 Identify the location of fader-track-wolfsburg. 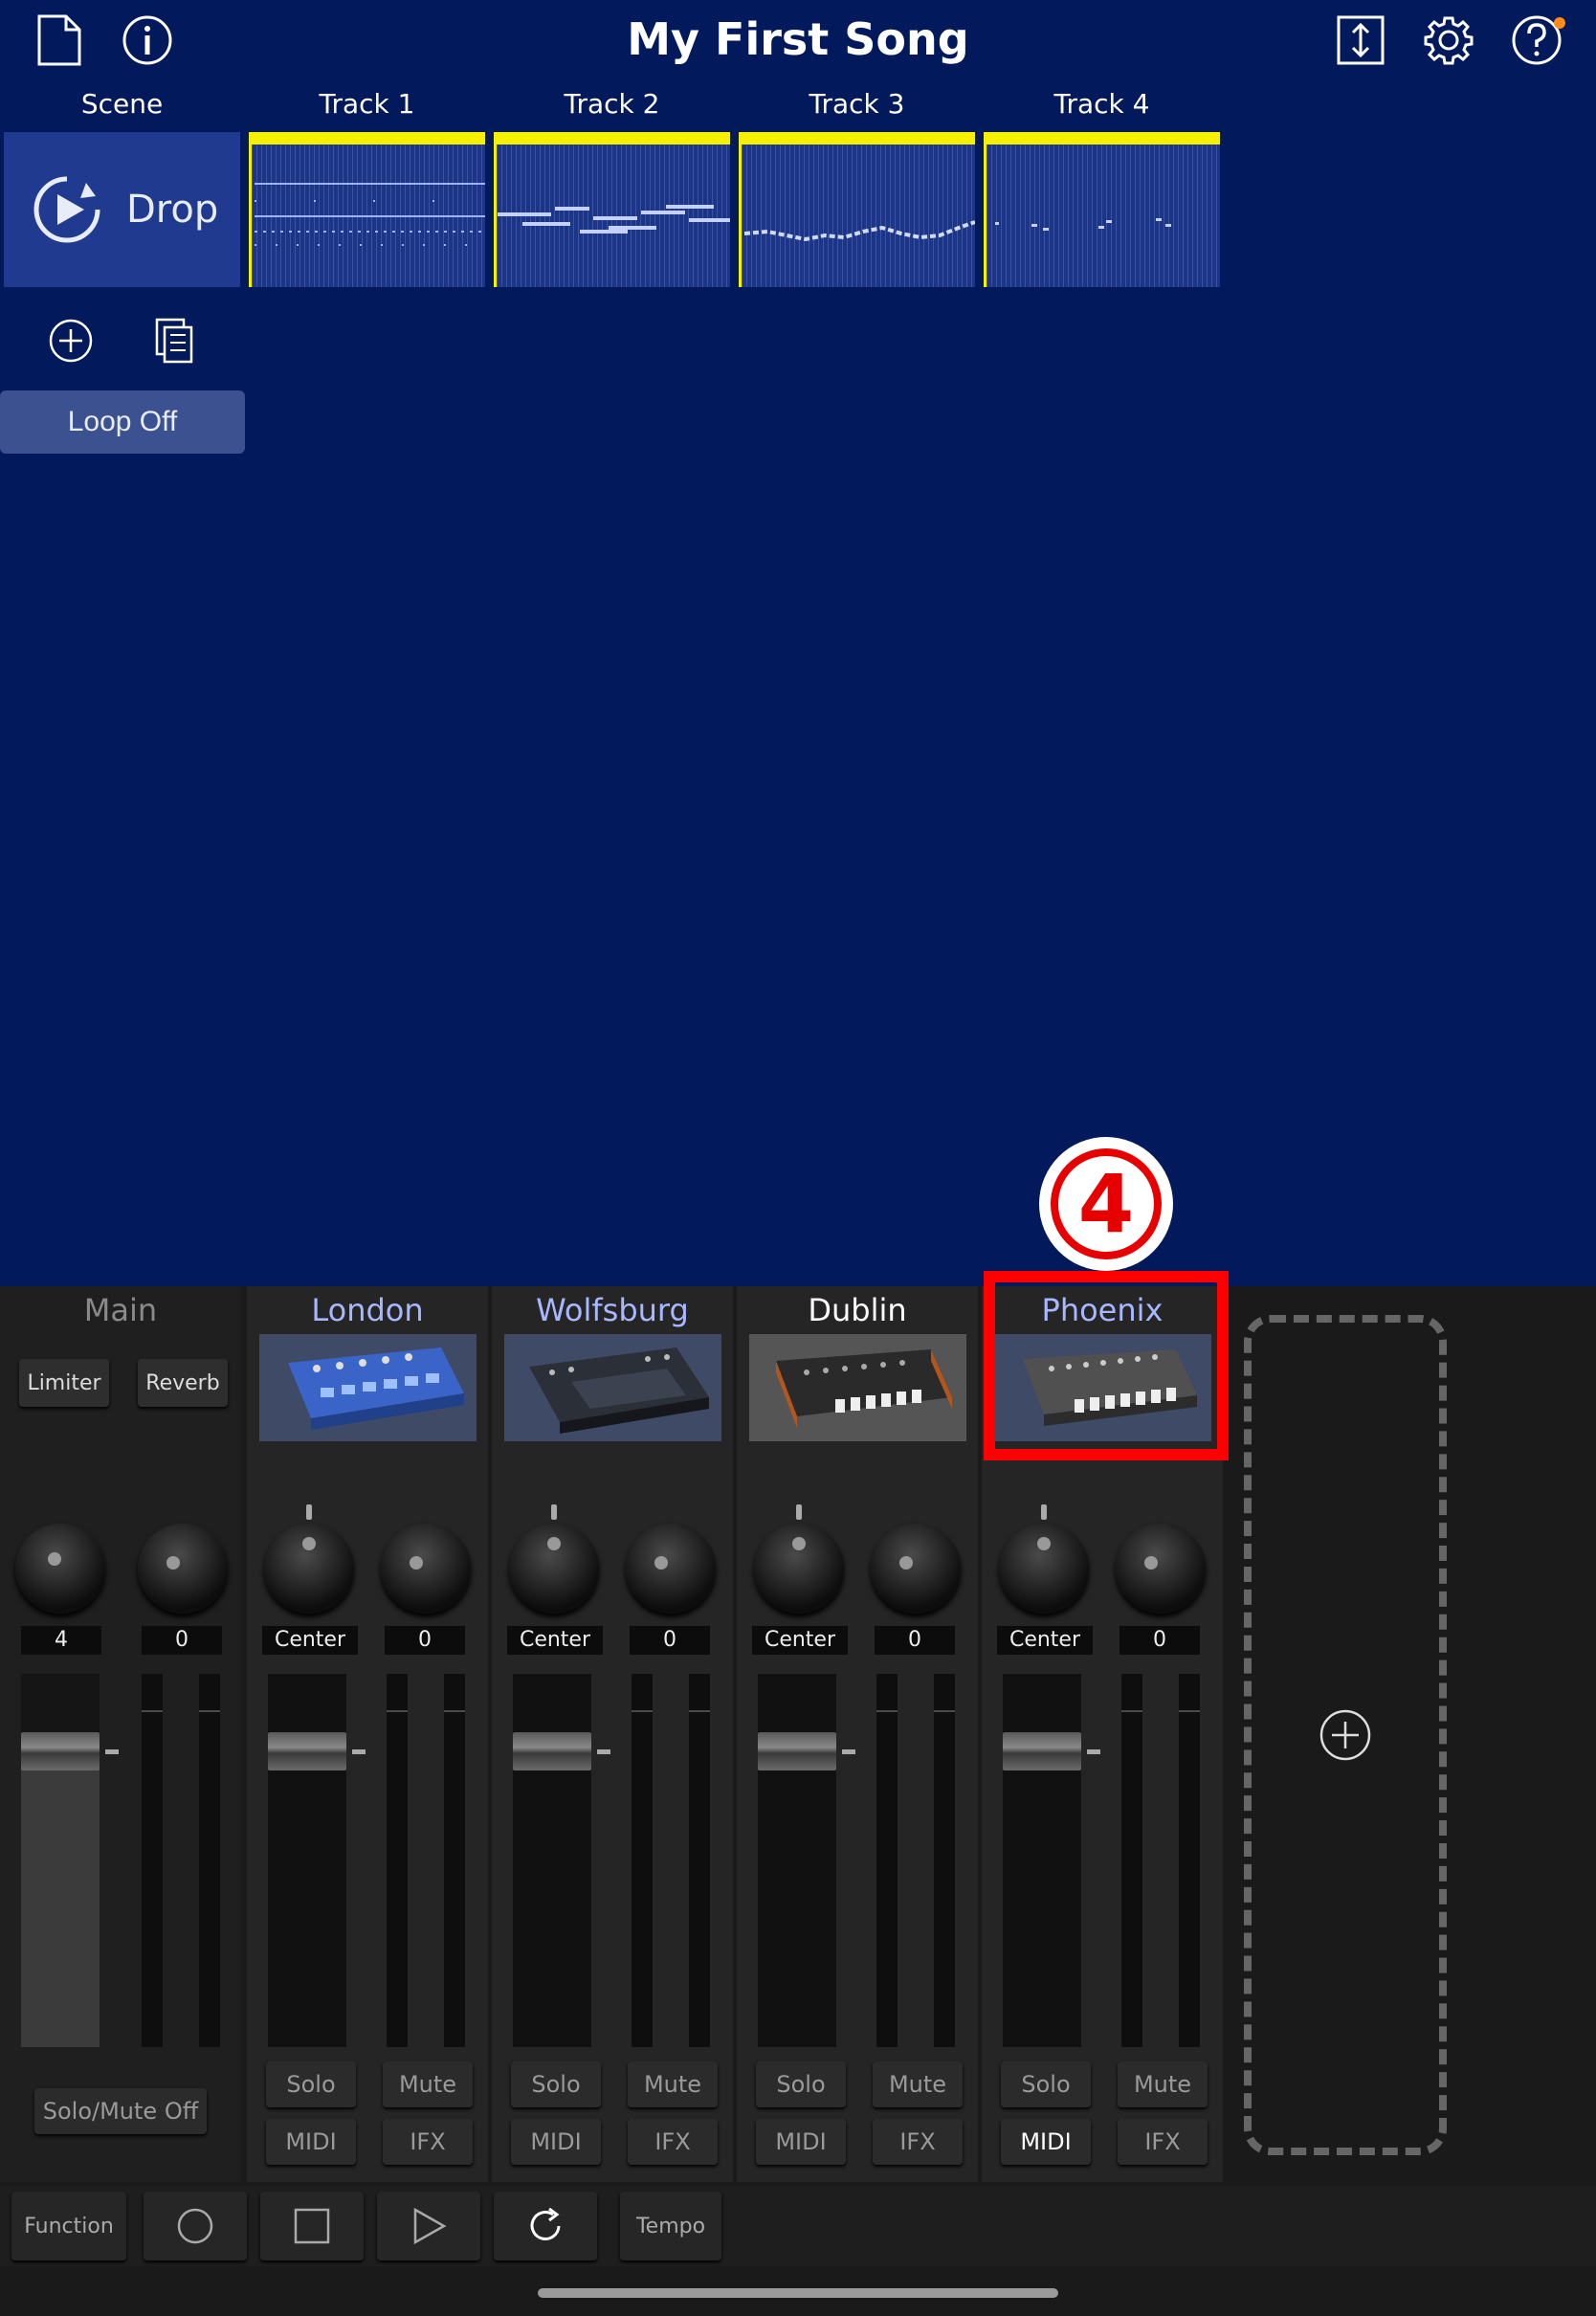
(552, 1861).